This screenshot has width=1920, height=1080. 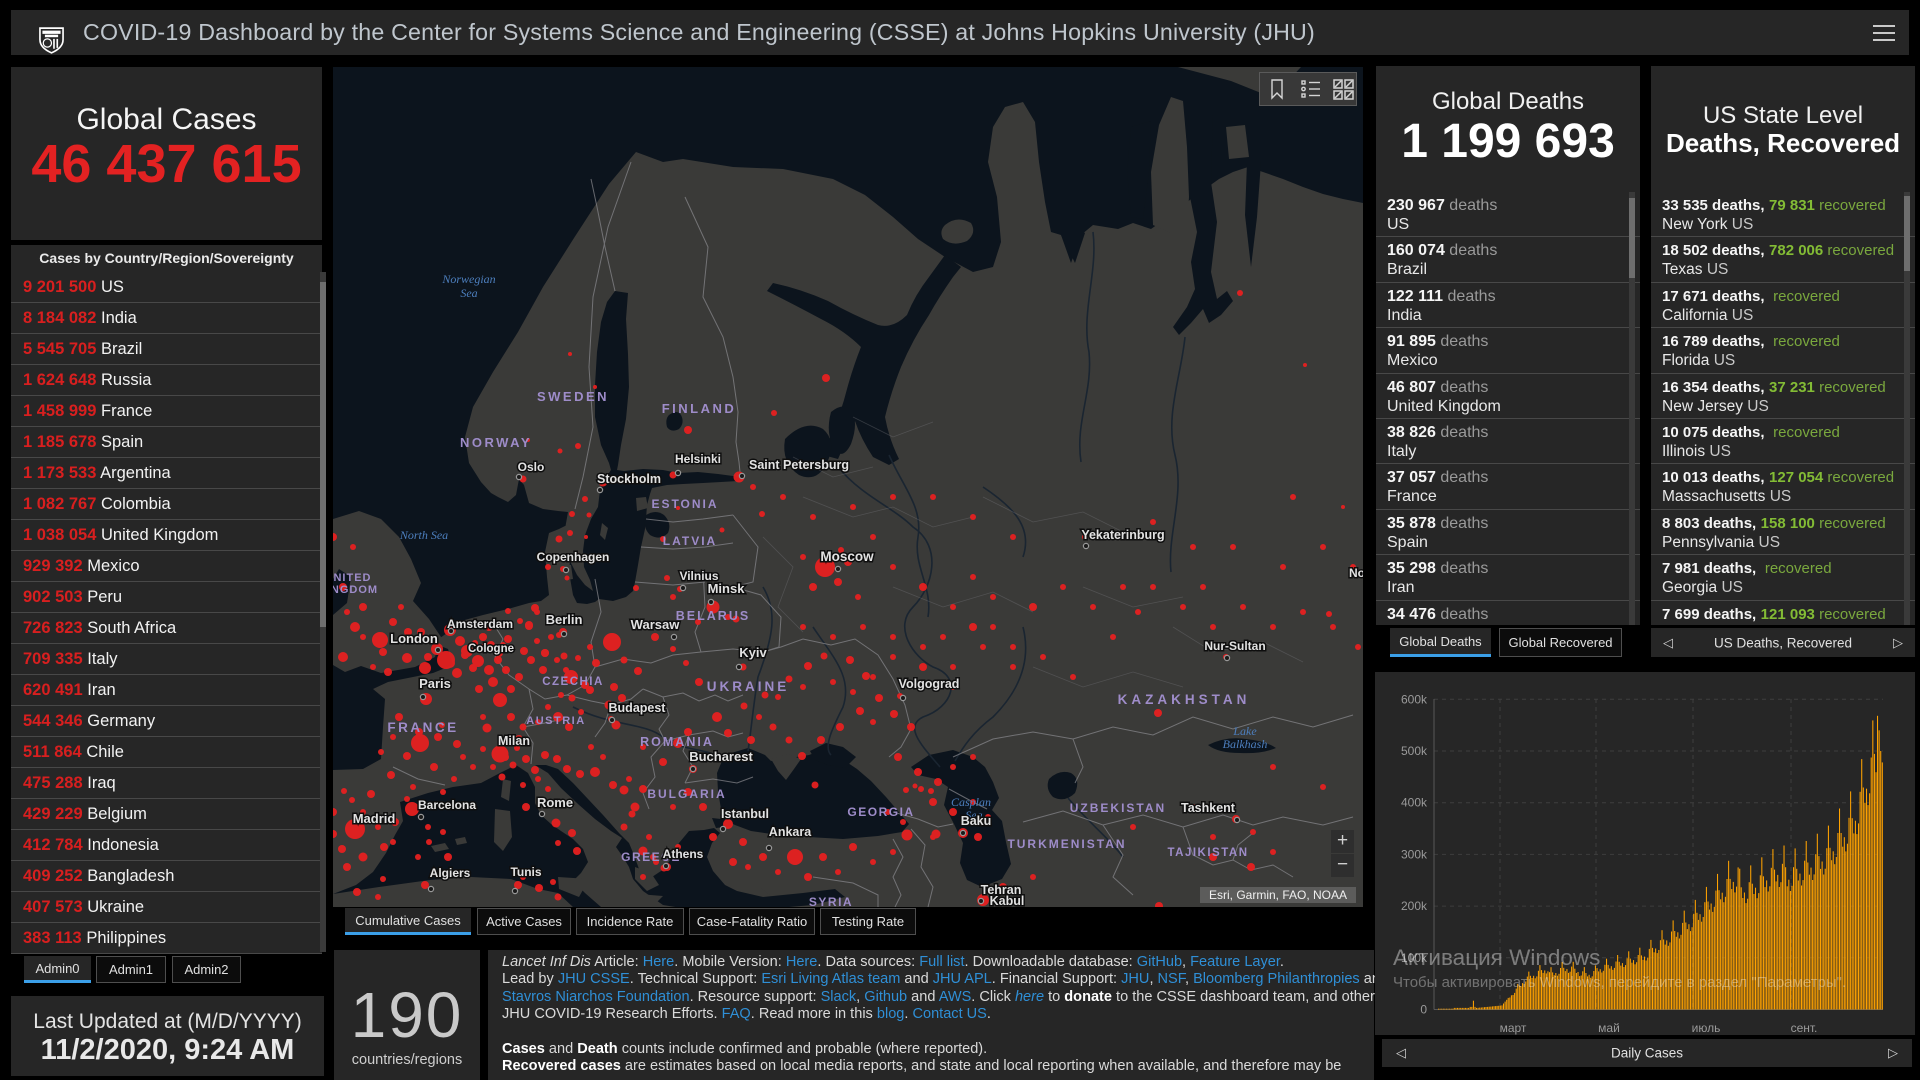 What do you see at coordinates (414, 638) in the screenshot?
I see `svg-text: London` at bounding box center [414, 638].